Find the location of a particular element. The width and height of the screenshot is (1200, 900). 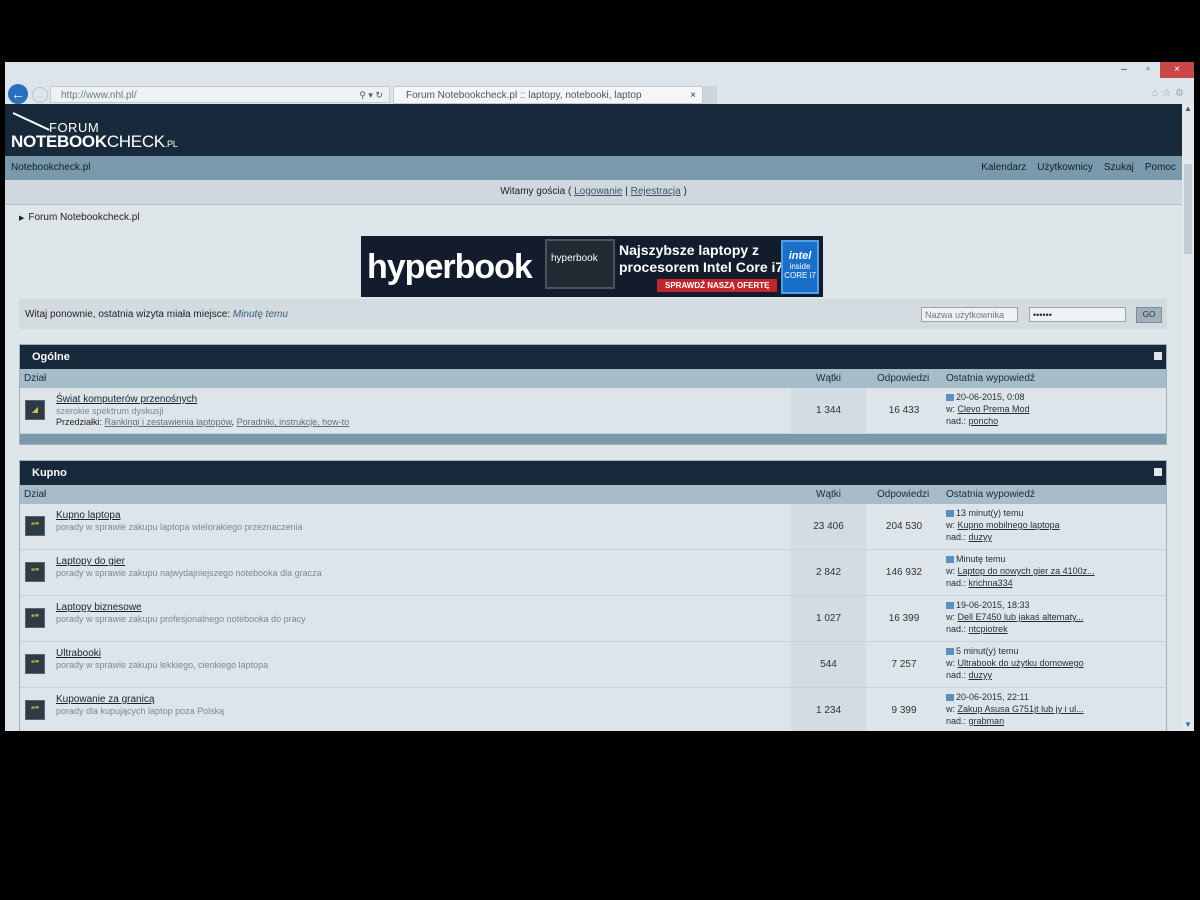

last-post-author-link: ntcpiotrek is located at coordinates (988, 629).